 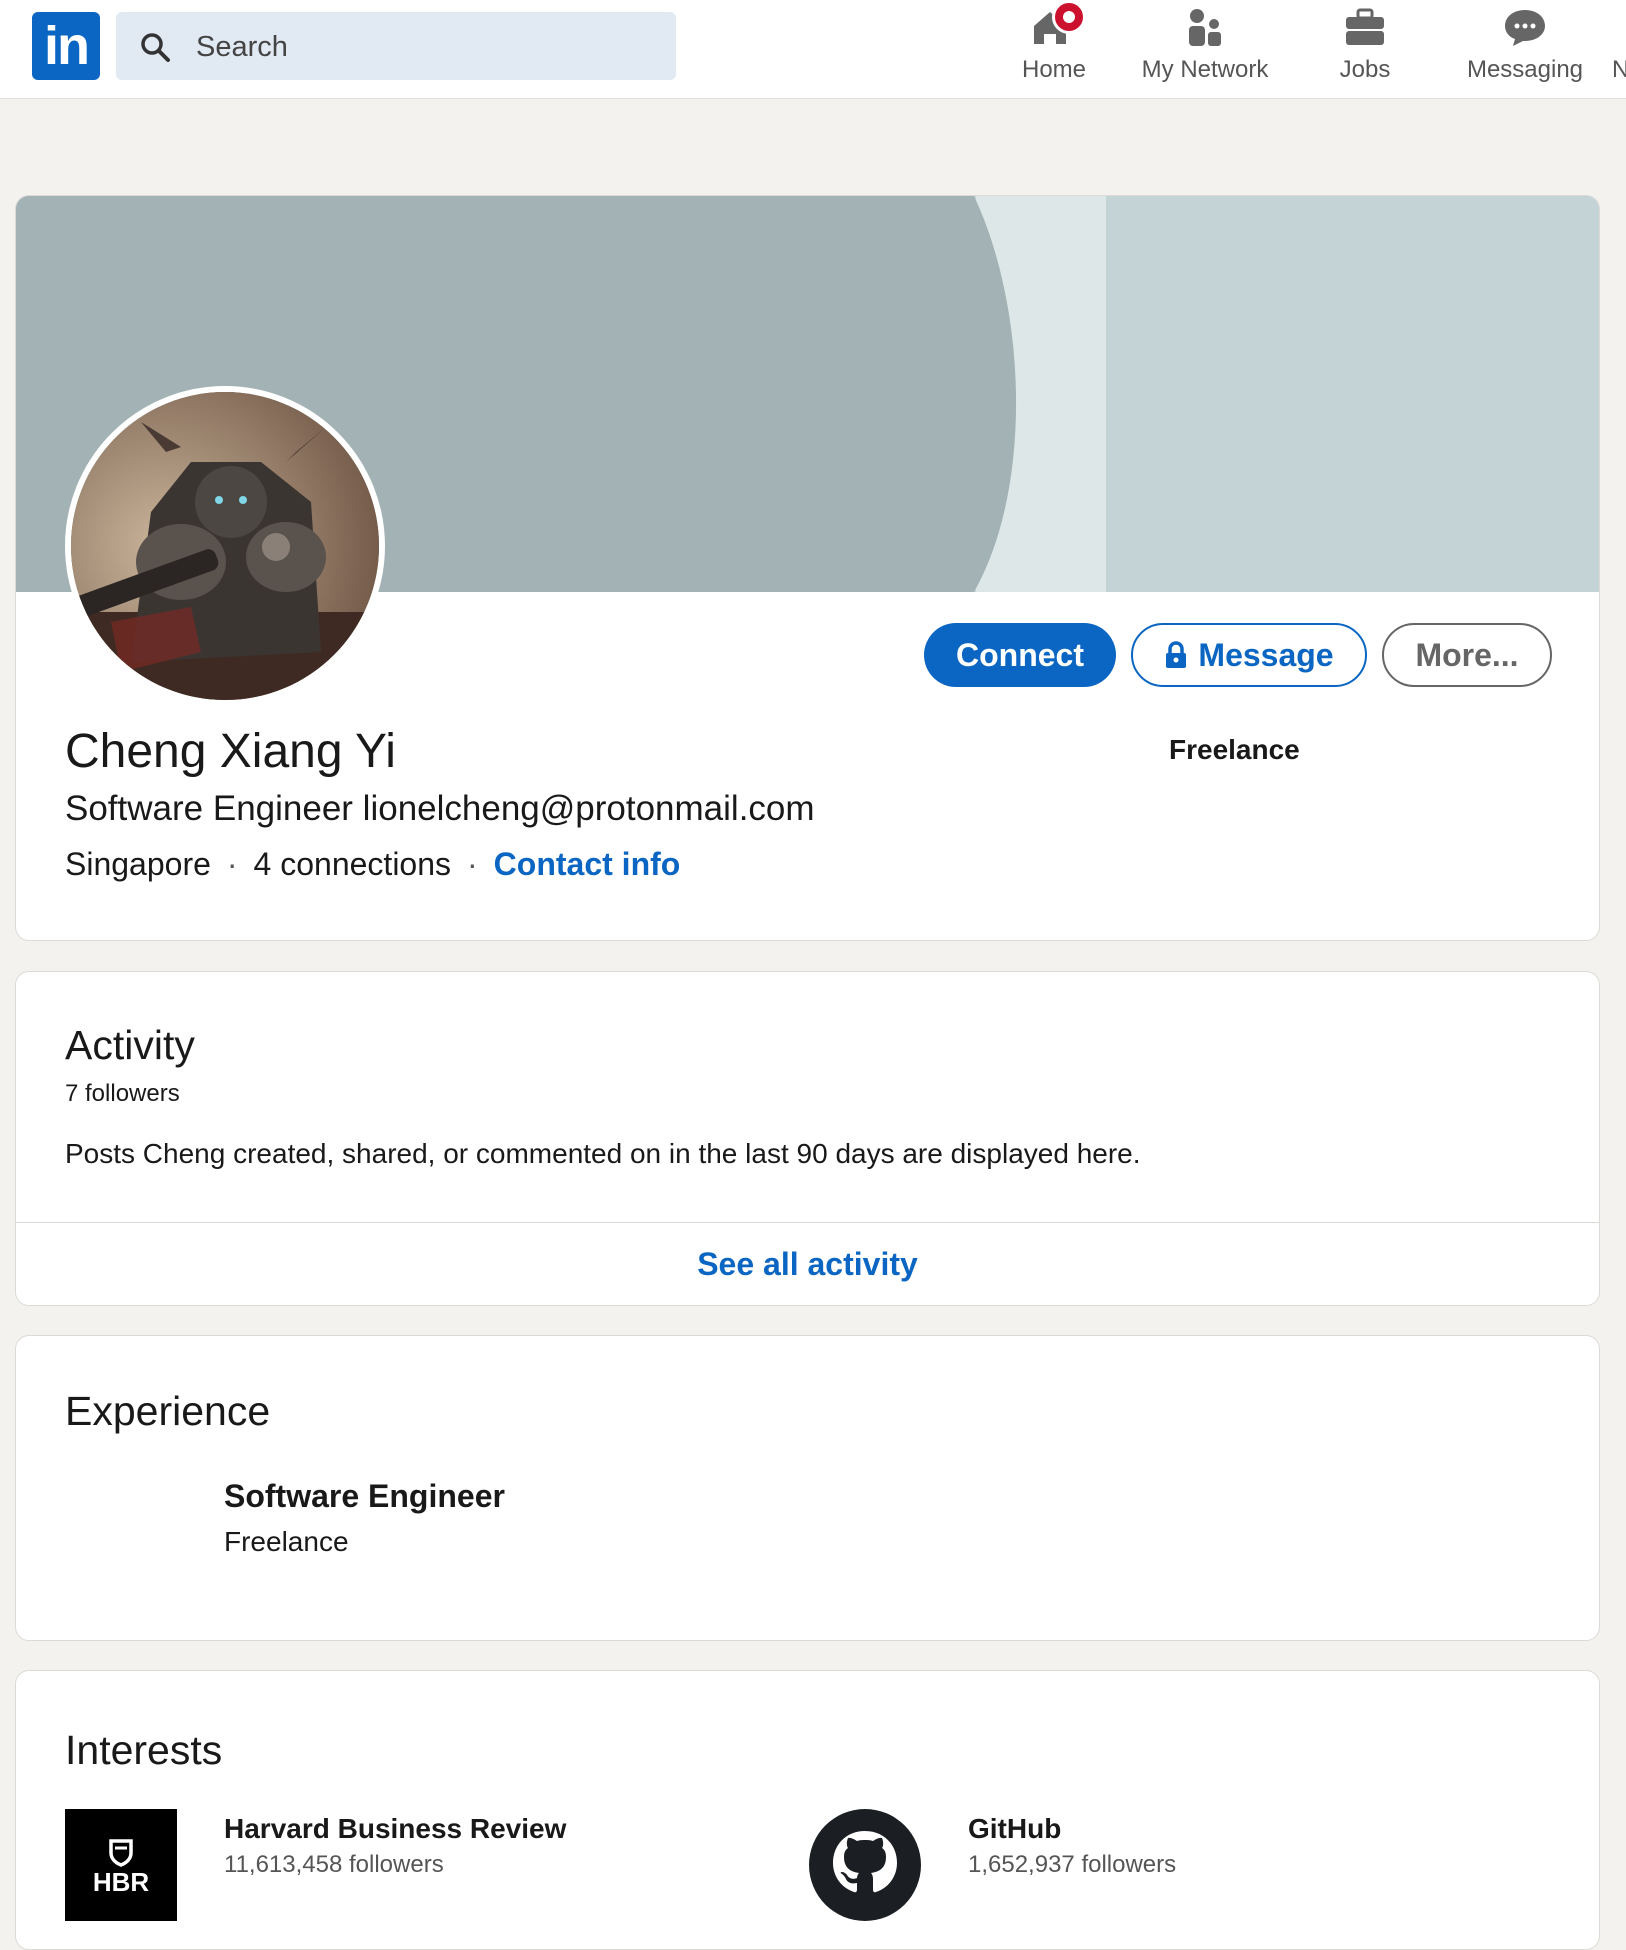 What do you see at coordinates (426, 47) in the screenshot?
I see `search-input` at bounding box center [426, 47].